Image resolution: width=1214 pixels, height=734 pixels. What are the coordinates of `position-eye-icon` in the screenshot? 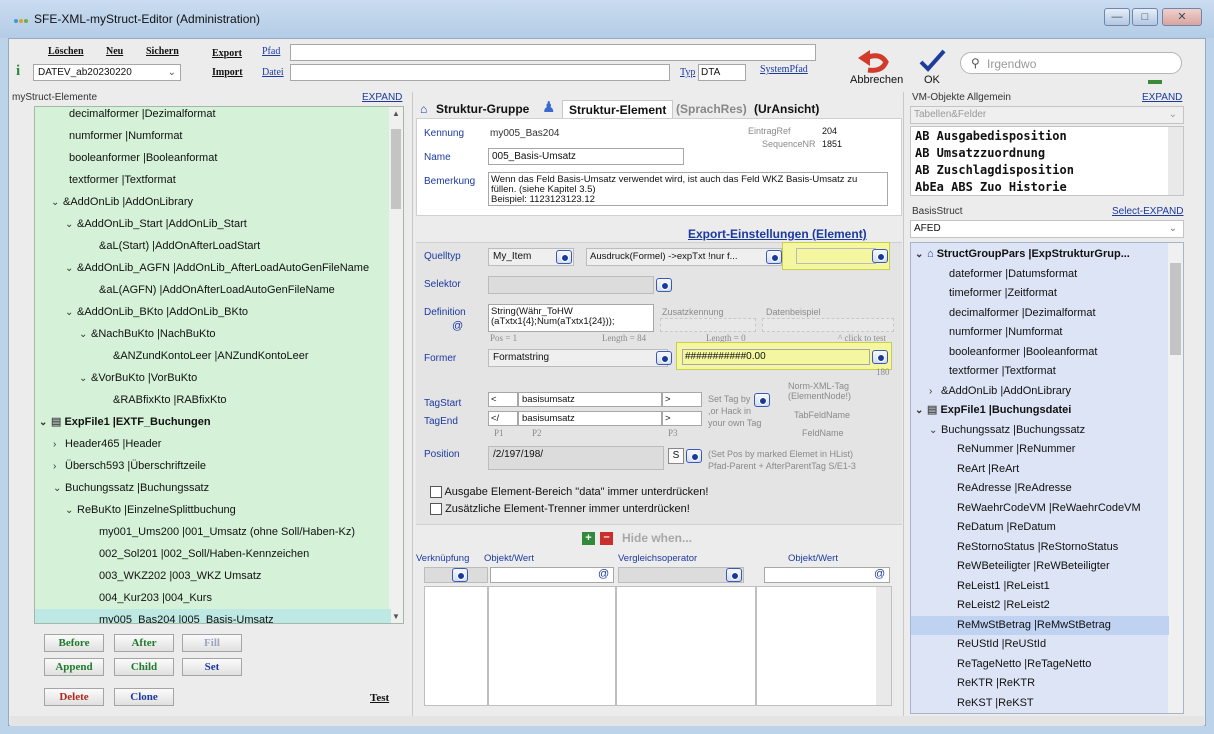 It's located at (694, 456).